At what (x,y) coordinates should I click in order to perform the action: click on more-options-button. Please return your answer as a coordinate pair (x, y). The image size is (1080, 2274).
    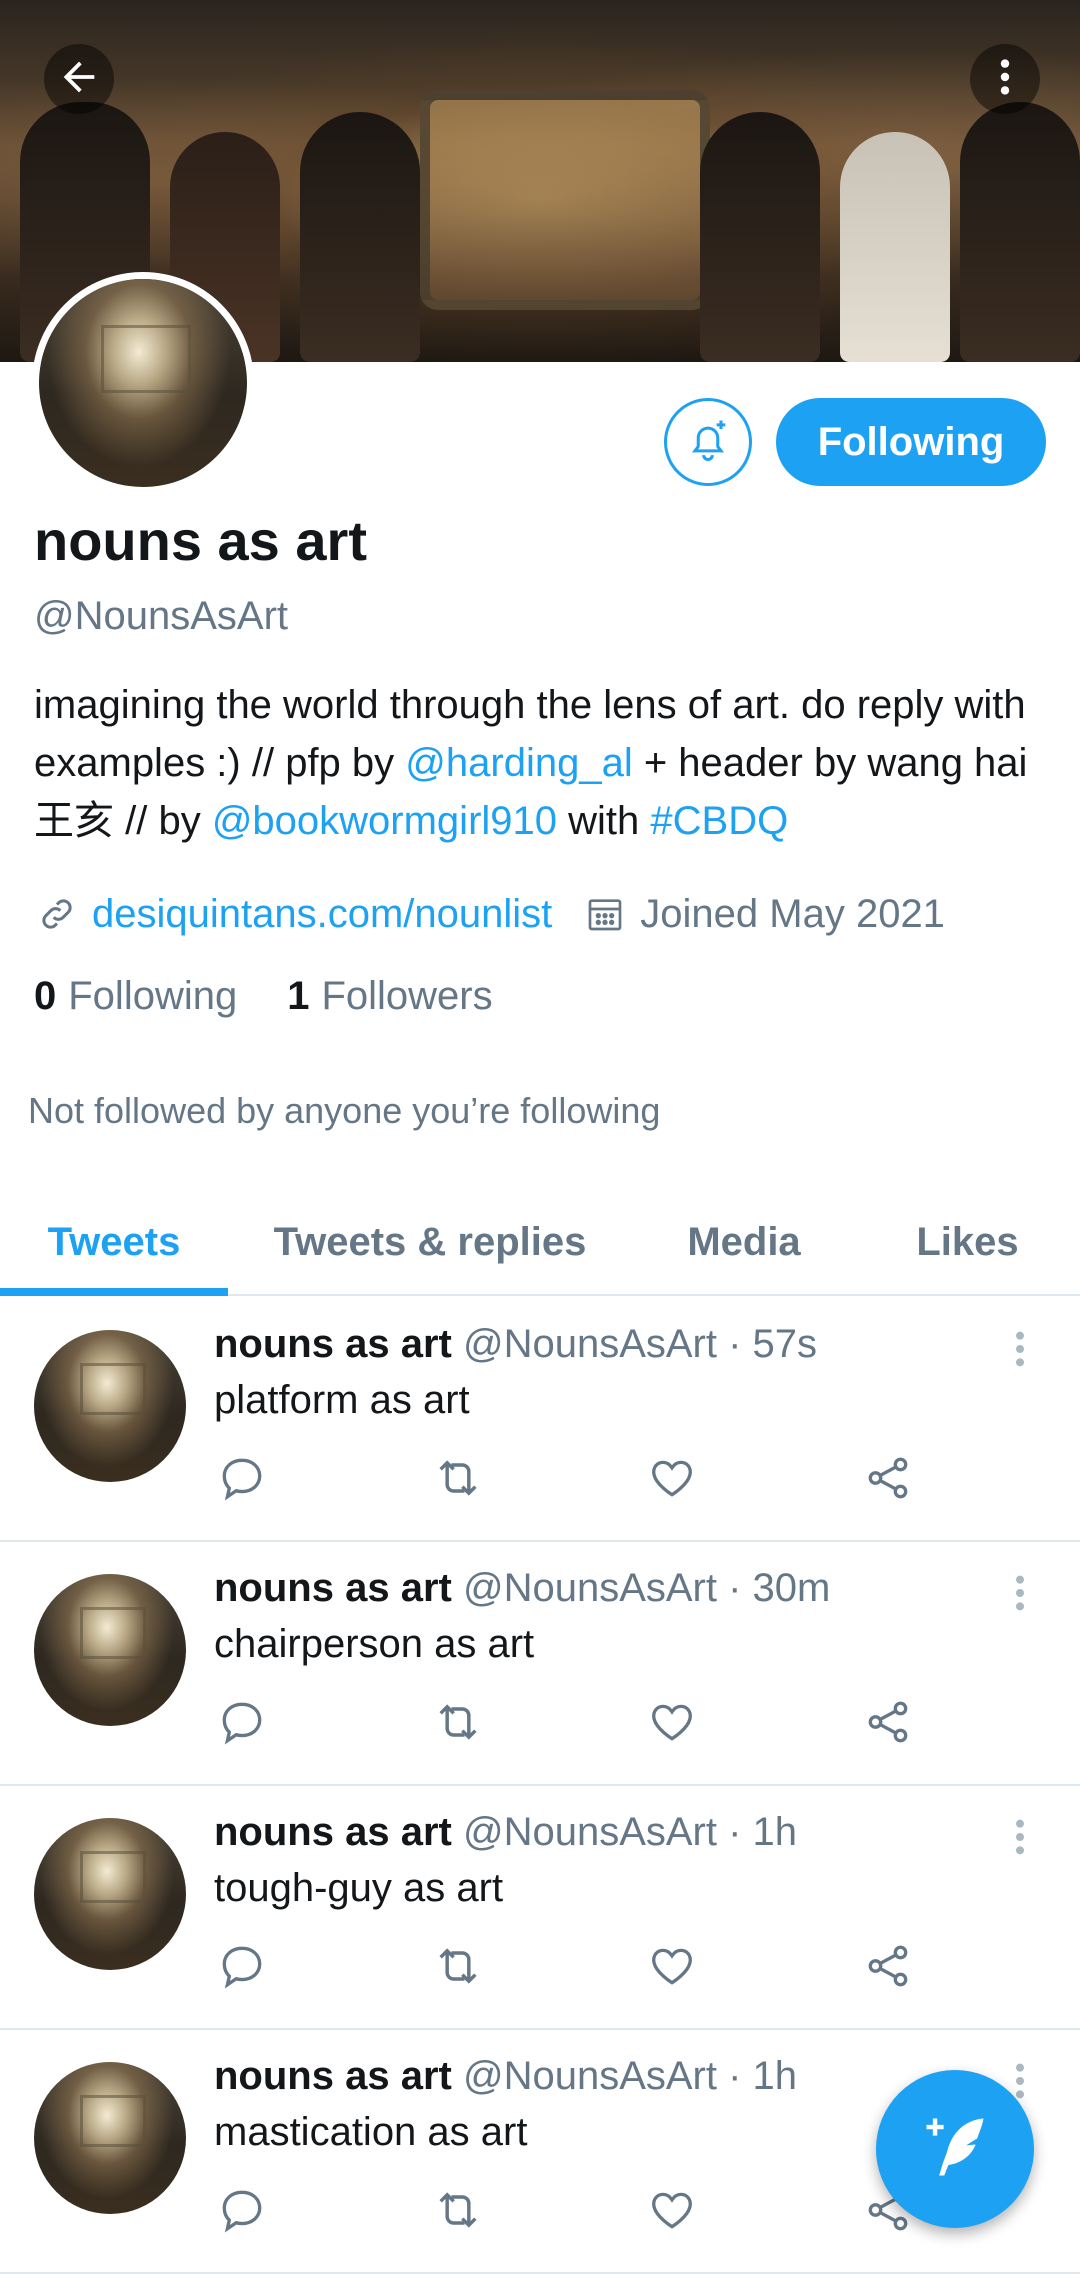
    Looking at the image, I should click on (1005, 79).